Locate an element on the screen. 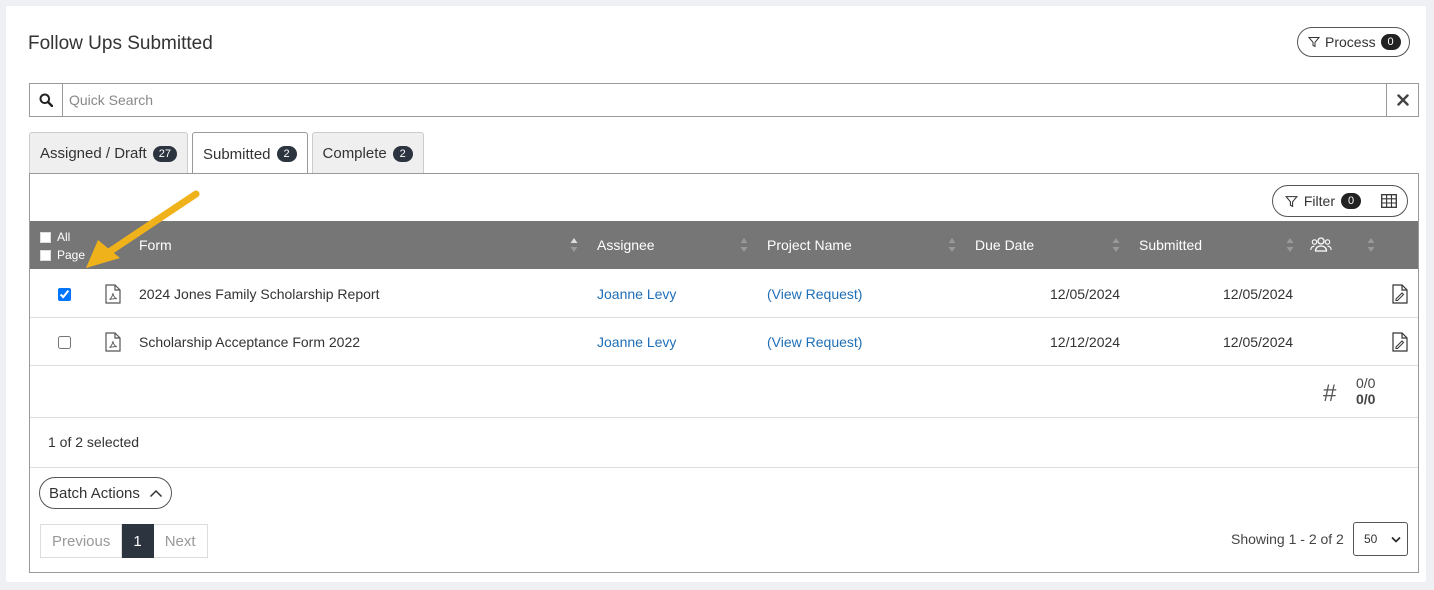 The height and width of the screenshot is (590, 1434). table-summary-row: # 0/0 0/0 is located at coordinates (724, 392).